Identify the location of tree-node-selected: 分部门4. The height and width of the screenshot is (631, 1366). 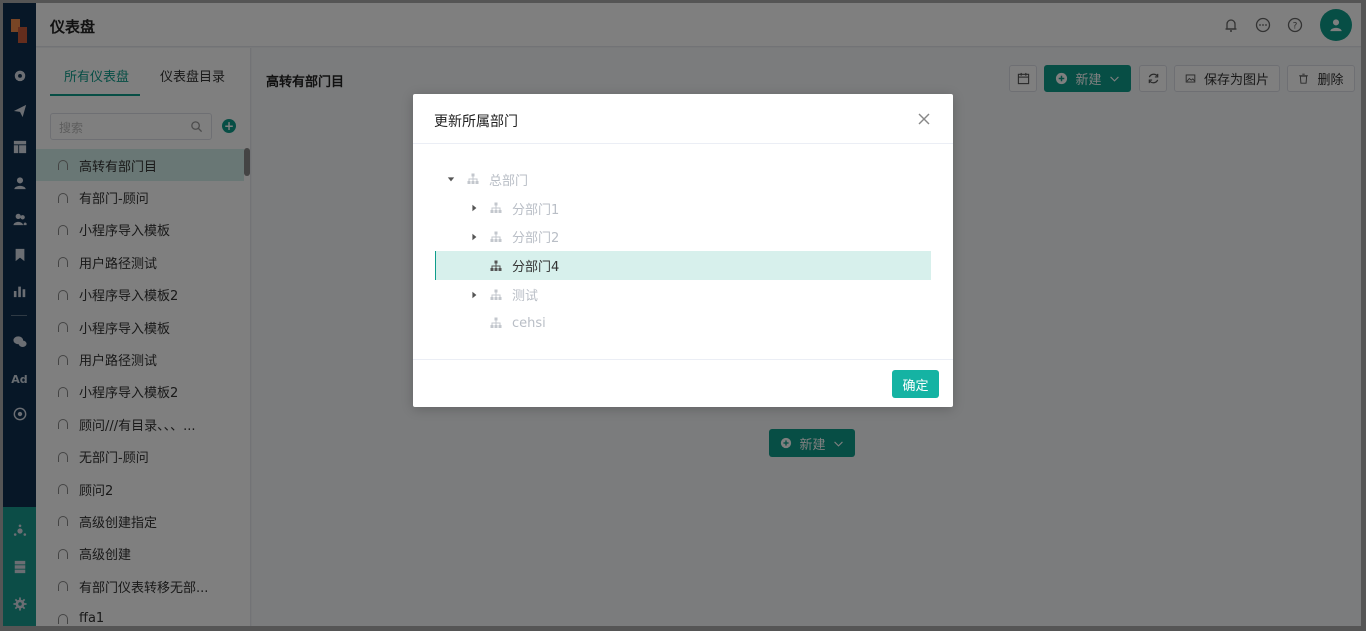
(683, 266).